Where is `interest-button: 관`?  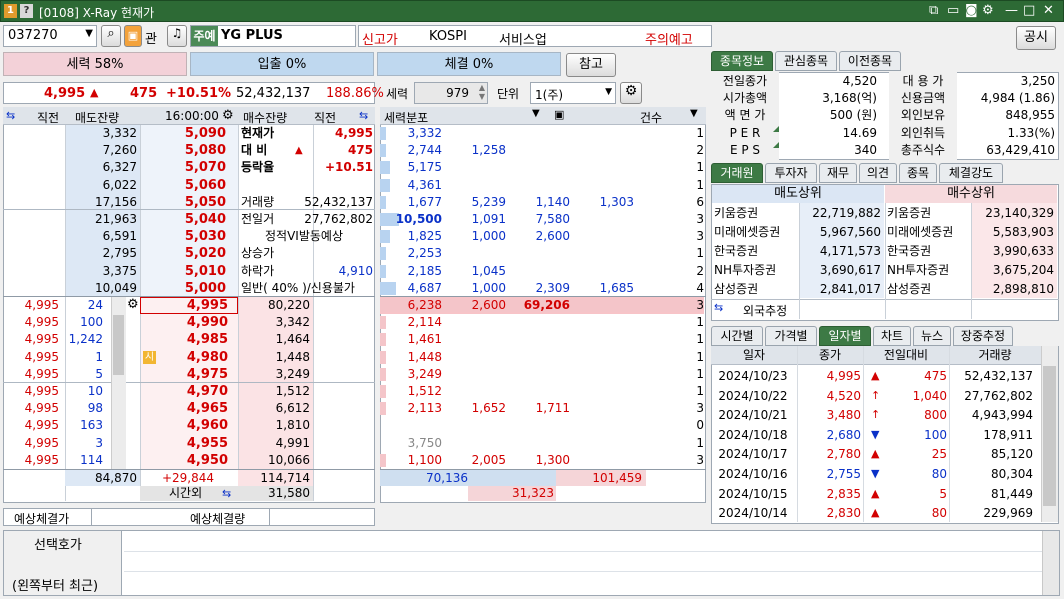
interest-button: 관 is located at coordinates (151, 37).